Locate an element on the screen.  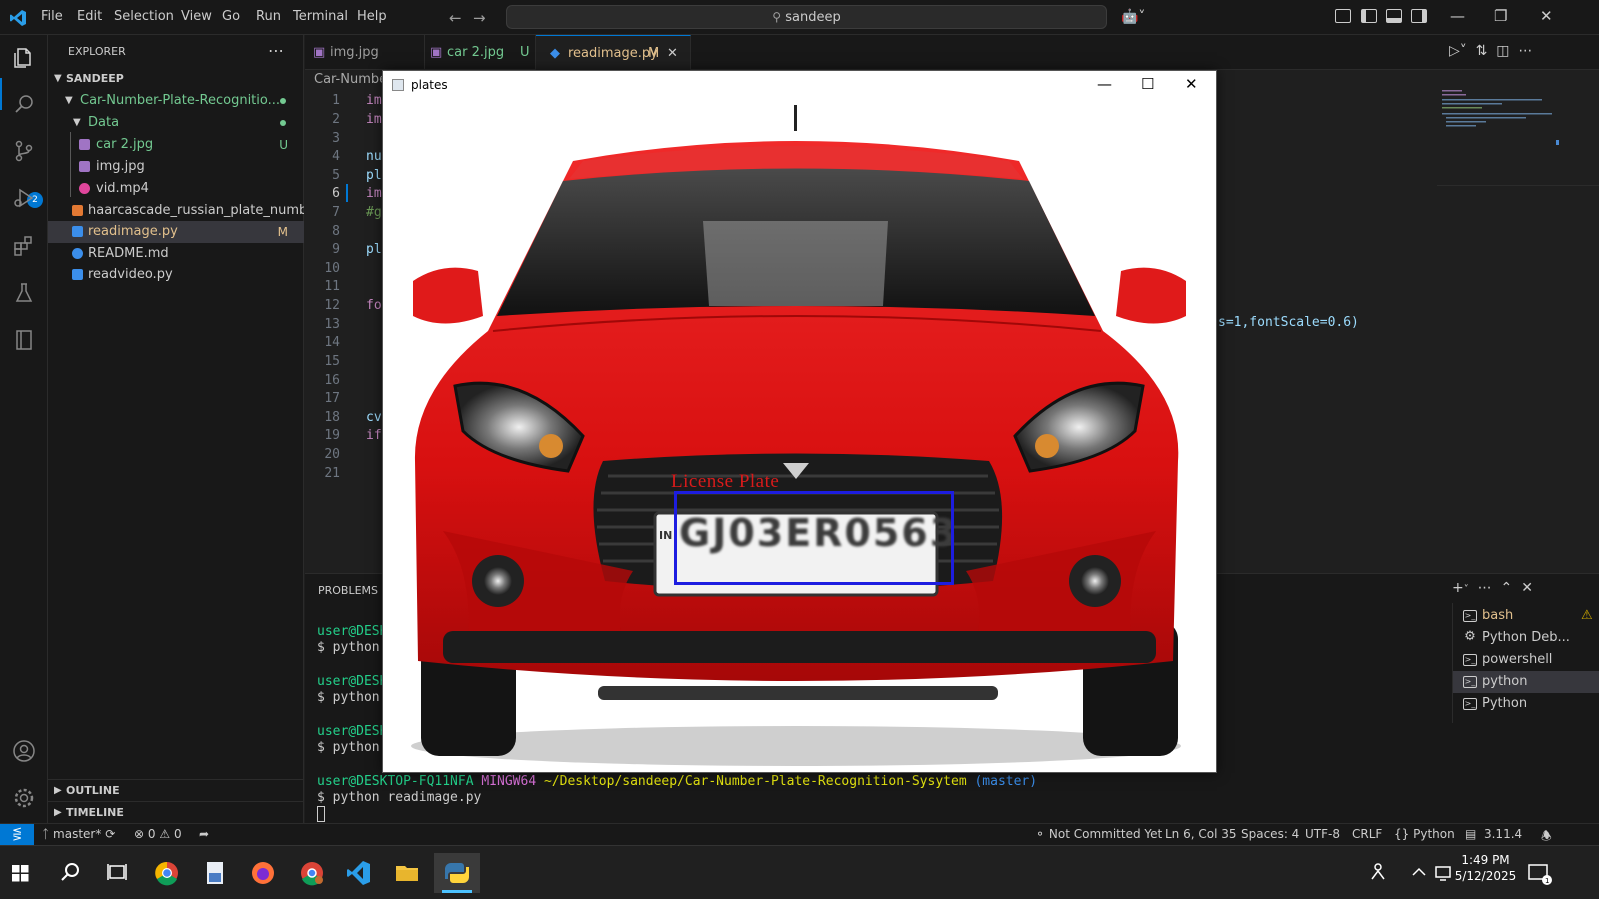
terminal-item-python: >_ python is located at coordinates (1526, 682).